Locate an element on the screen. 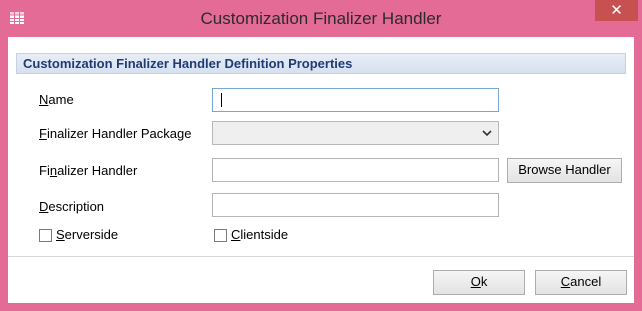 The height and width of the screenshot is (311, 642). chevron-down-icon is located at coordinates (487, 133).